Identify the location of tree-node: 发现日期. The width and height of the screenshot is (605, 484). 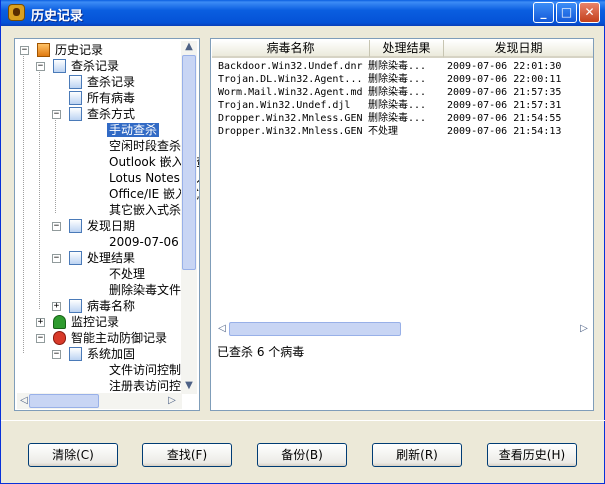
(103, 226).